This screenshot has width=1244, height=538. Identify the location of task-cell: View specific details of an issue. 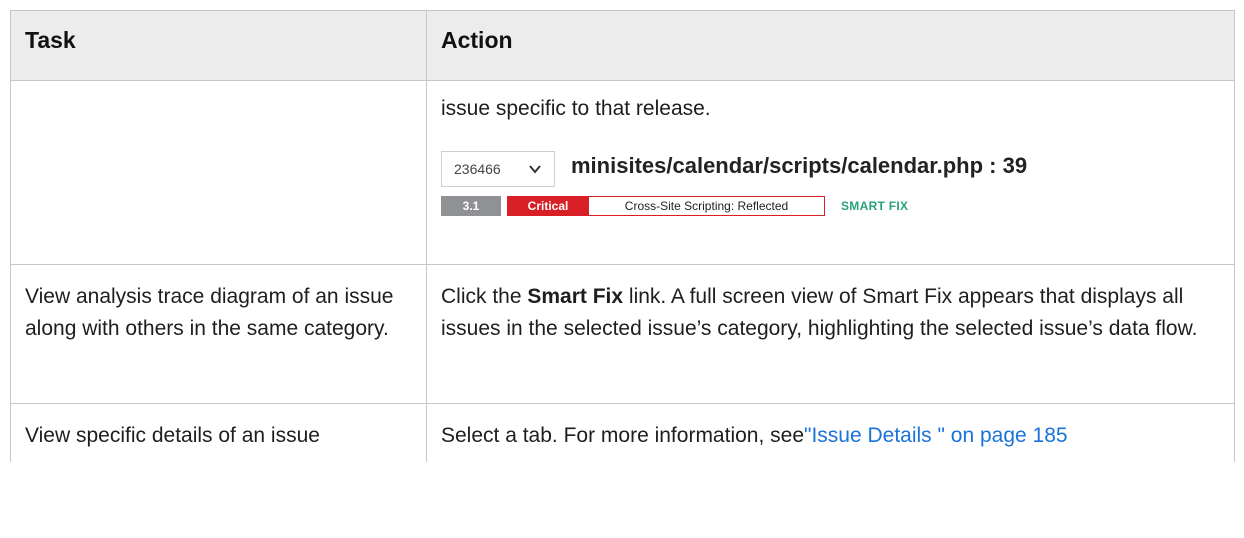
(218, 432).